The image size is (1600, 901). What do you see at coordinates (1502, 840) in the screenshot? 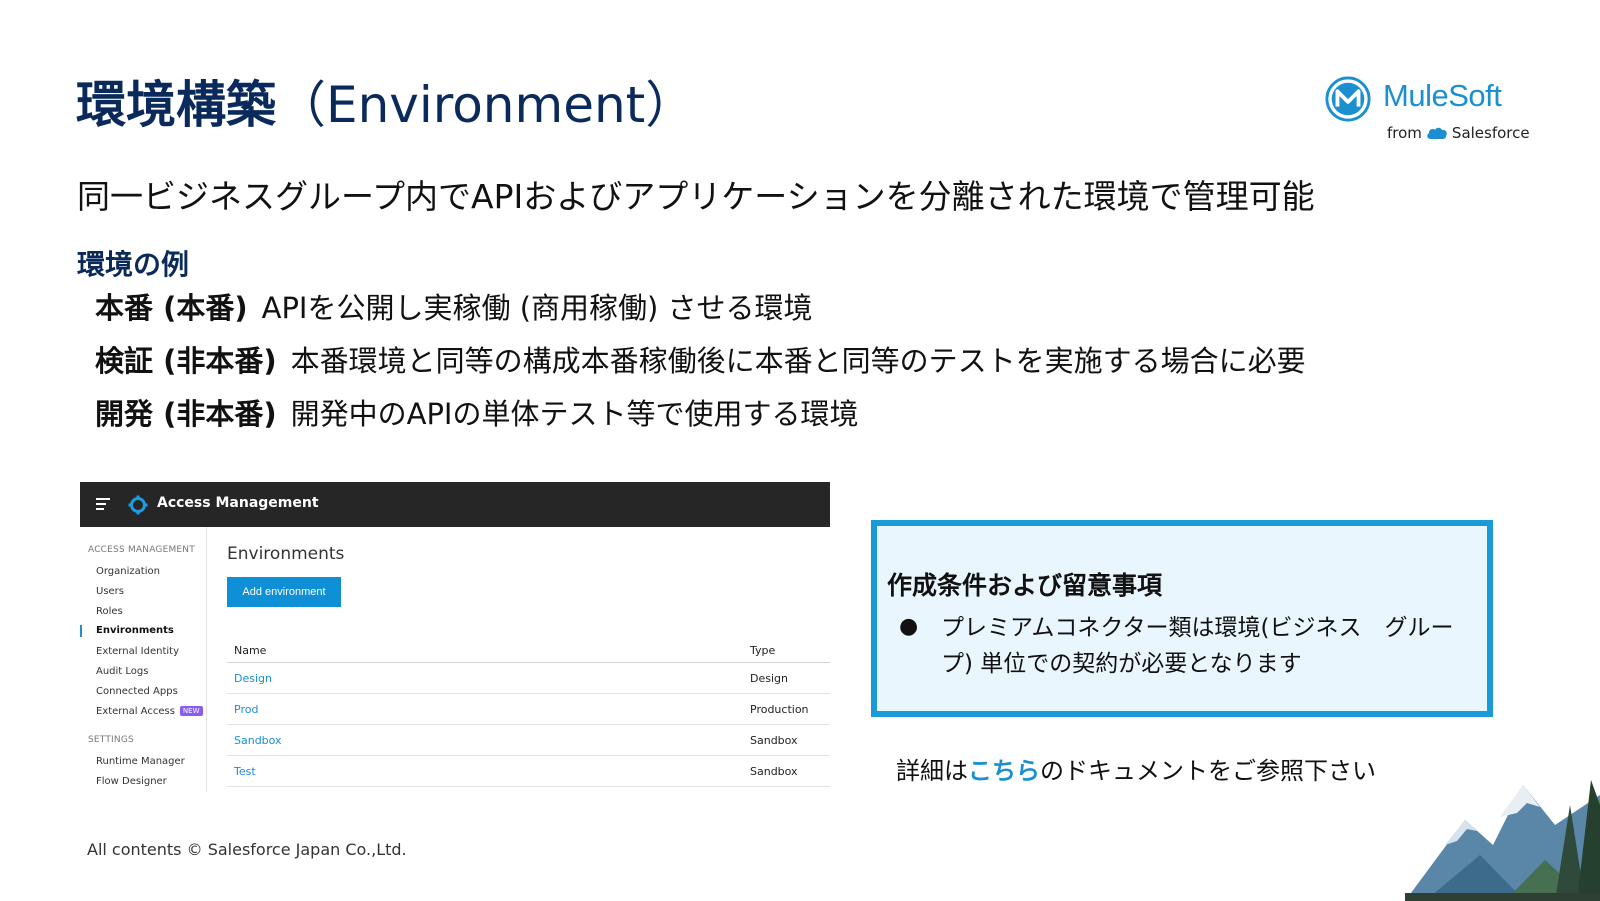
I see `mountain-illustration` at bounding box center [1502, 840].